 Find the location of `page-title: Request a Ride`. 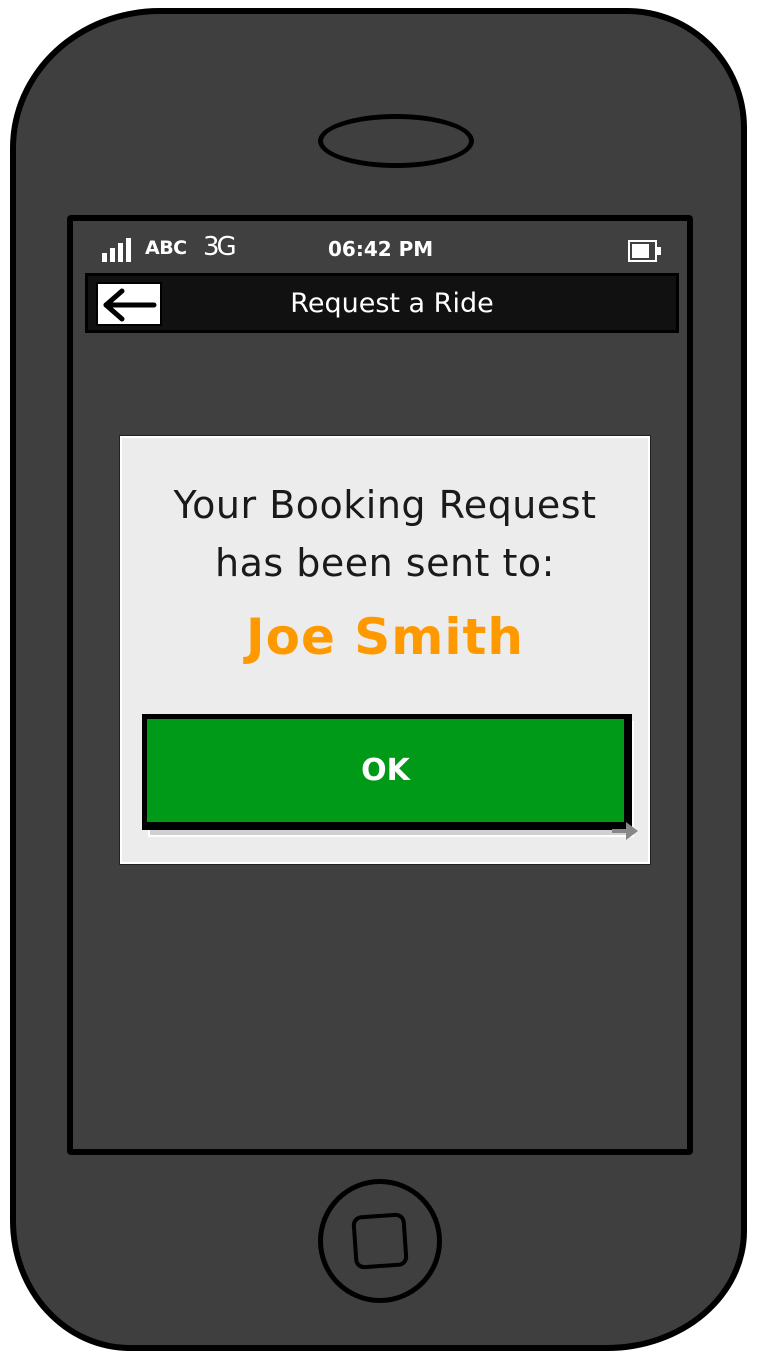

page-title: Request a Ride is located at coordinates (392, 303).